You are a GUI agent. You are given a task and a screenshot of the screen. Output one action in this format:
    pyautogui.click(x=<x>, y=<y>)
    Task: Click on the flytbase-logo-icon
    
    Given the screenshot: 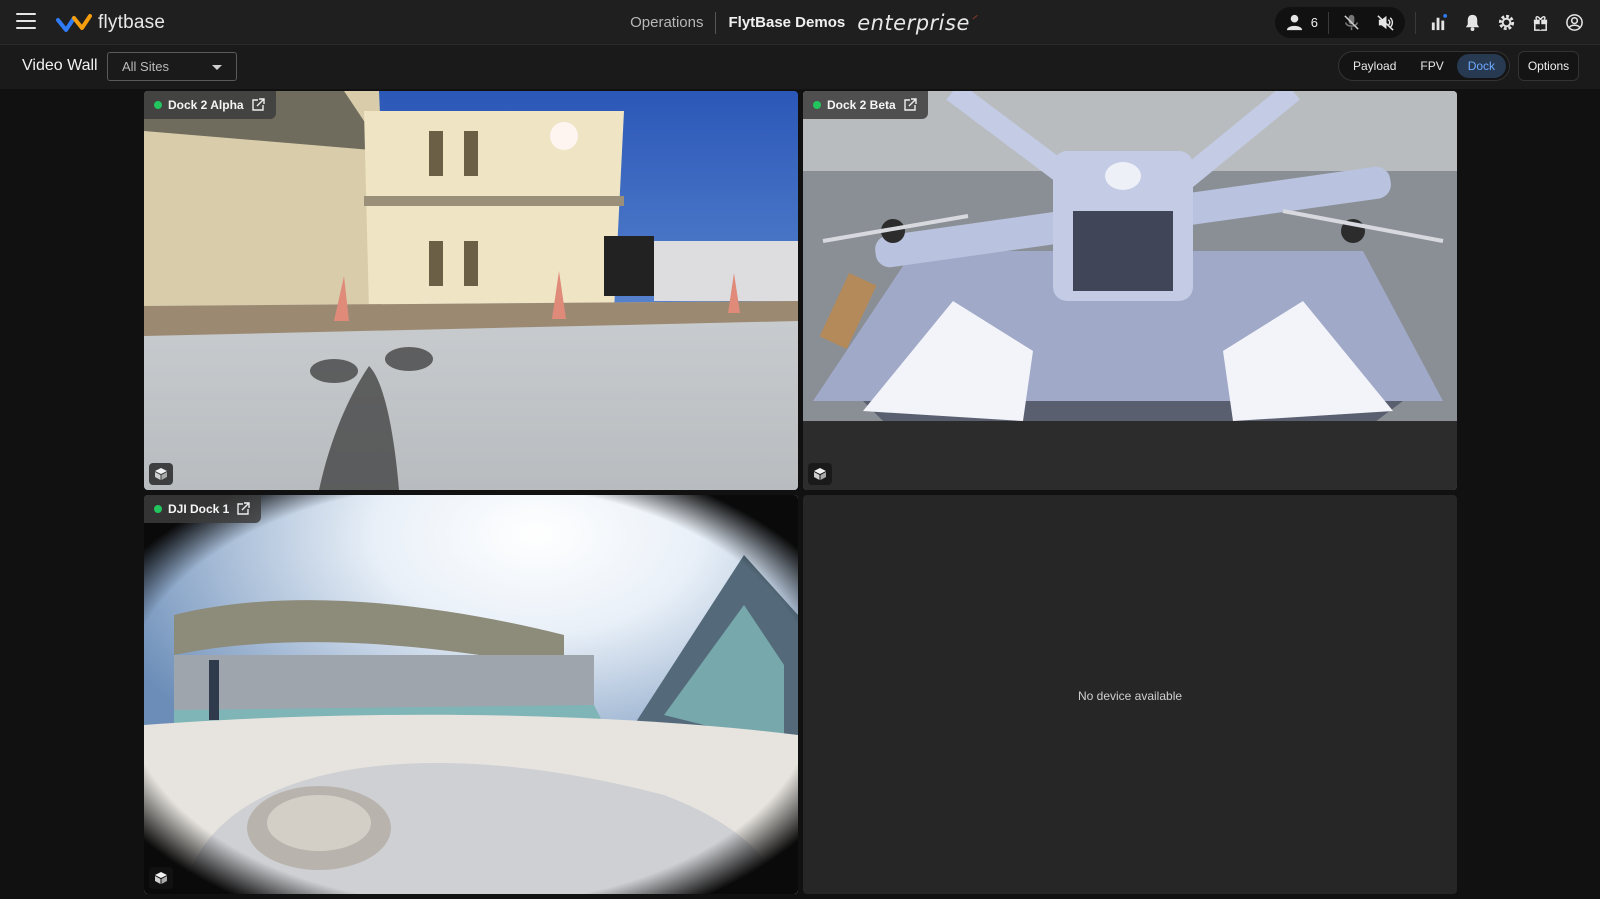 What is the action you would take?
    pyautogui.click(x=74, y=23)
    